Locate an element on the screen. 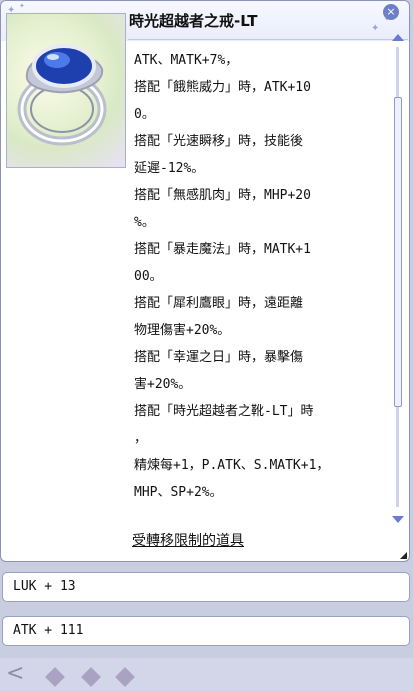 This screenshot has width=413, height=691. description-line: MHP、SP+2%。 is located at coordinates (178, 492).